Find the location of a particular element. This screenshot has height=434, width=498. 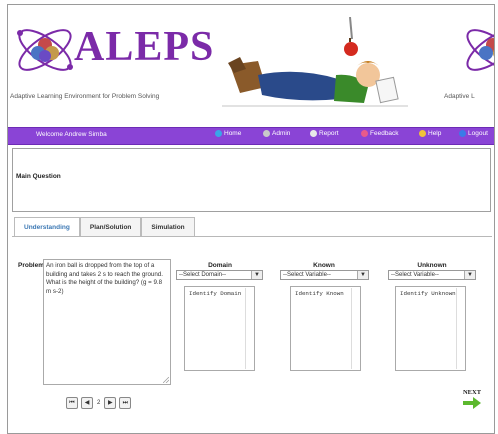

home-icon is located at coordinates (218, 133).